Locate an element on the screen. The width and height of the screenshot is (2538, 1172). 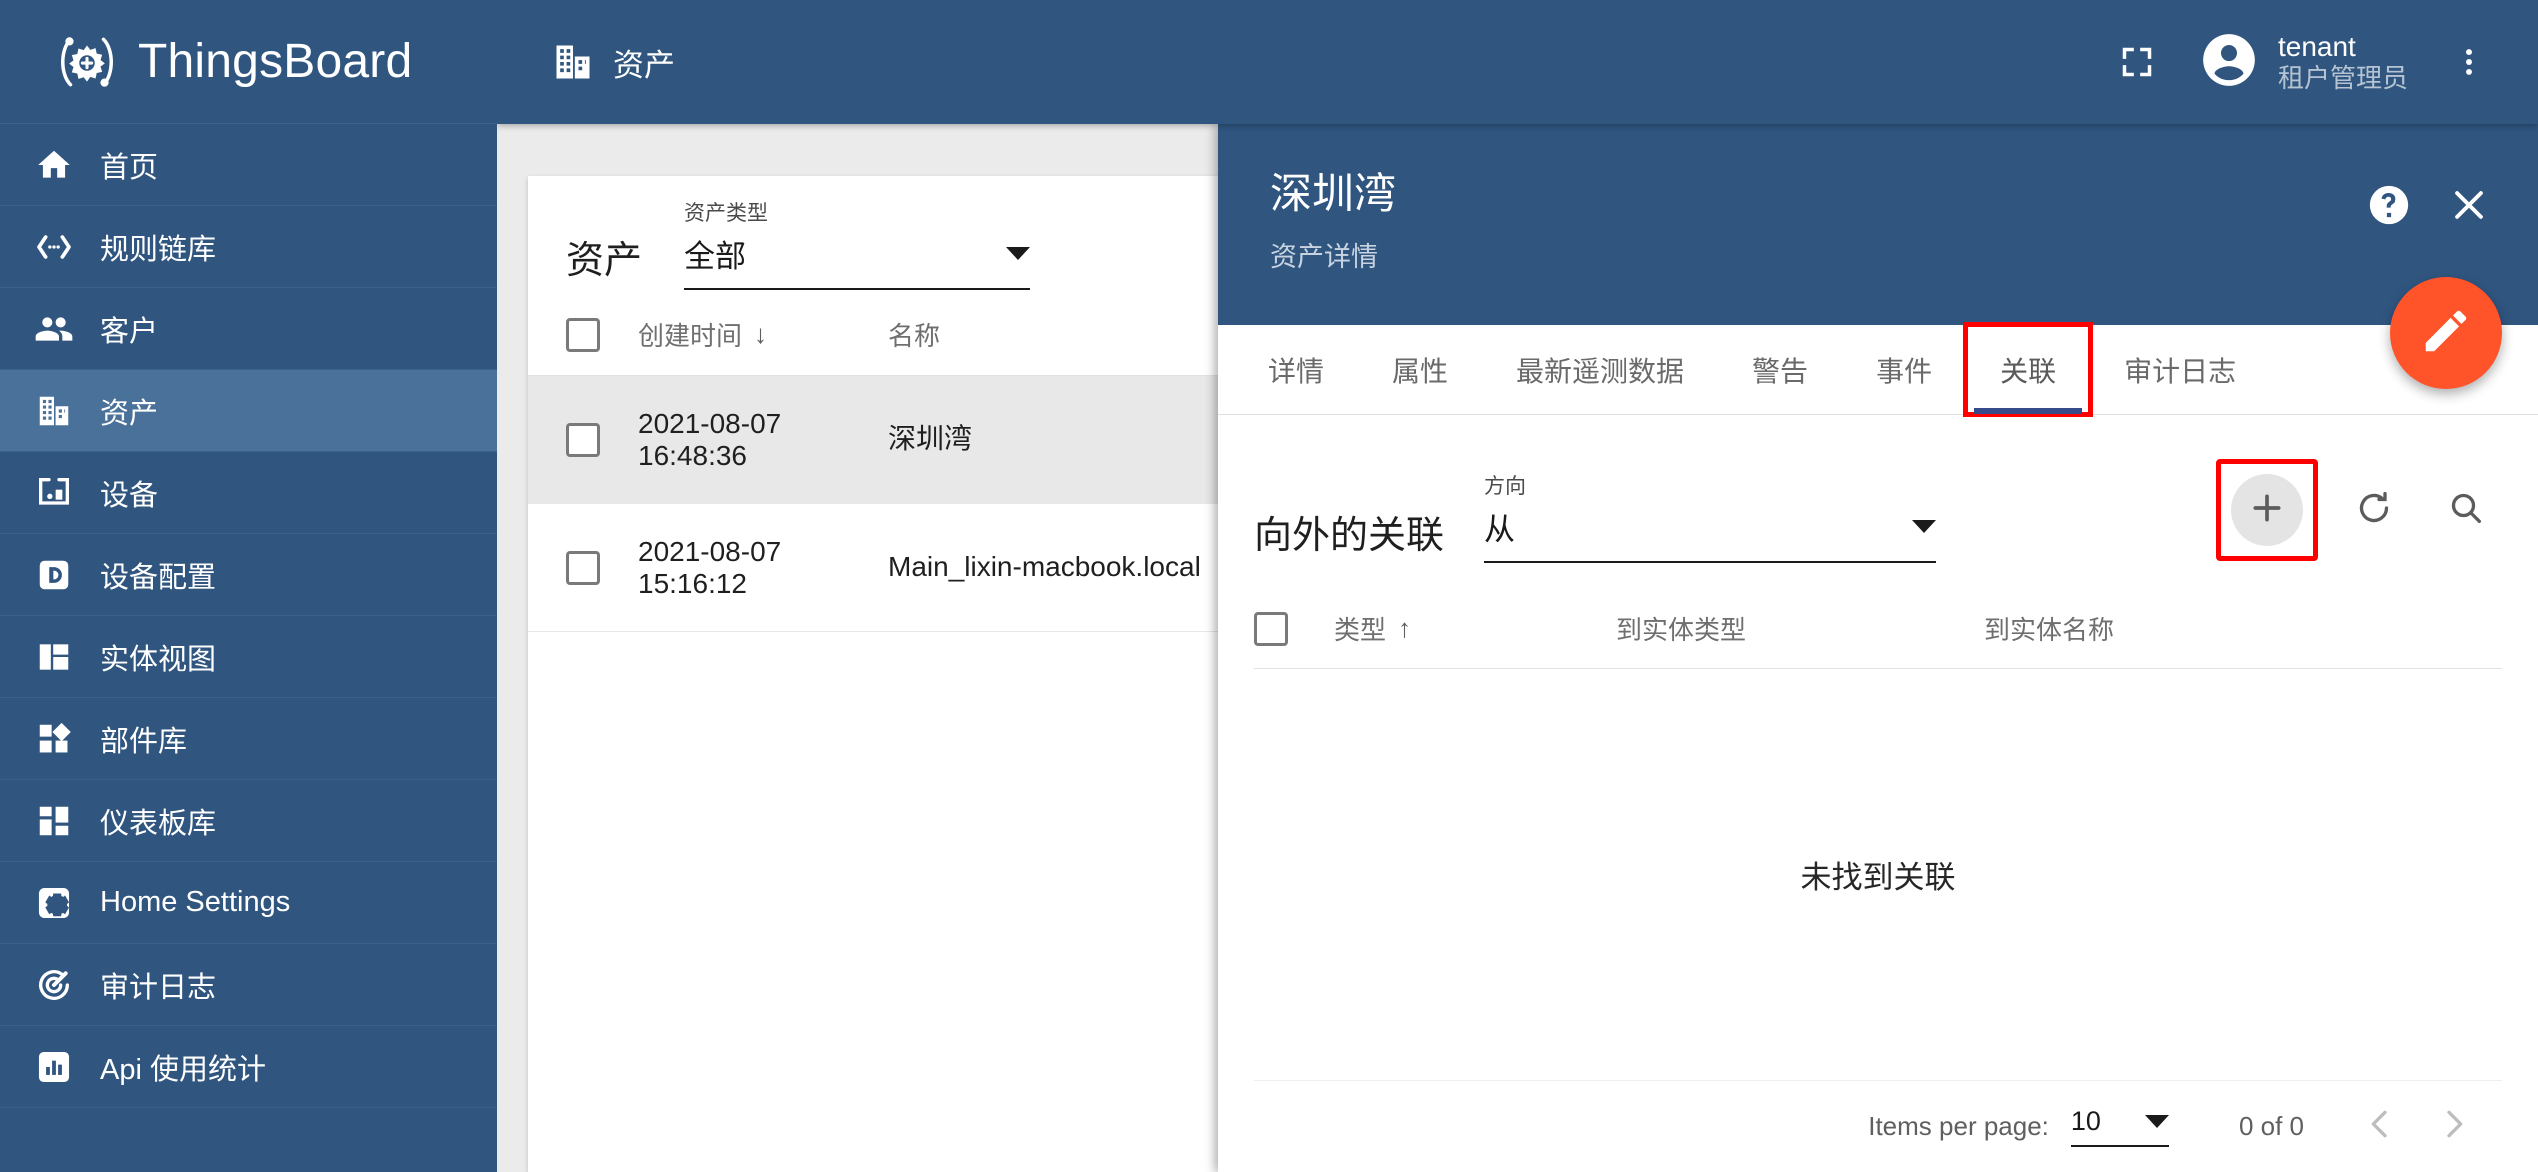
cell-text: 深圳湾 is located at coordinates (930, 439).